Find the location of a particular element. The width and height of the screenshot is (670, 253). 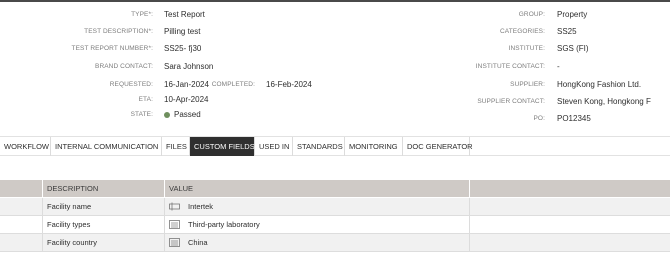

row-value-cell: Third-party laboratory is located at coordinates (317, 224).